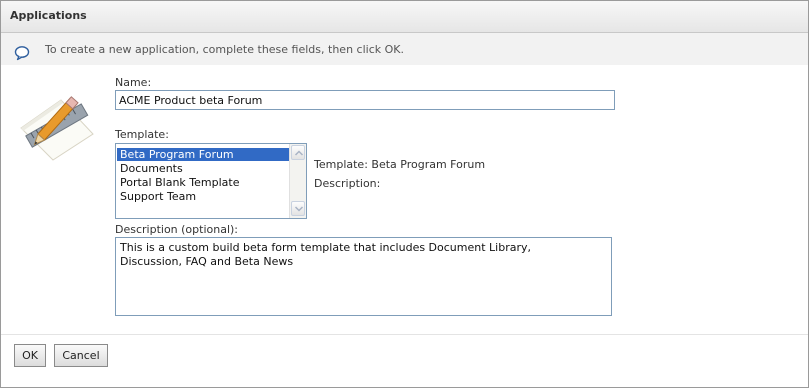 This screenshot has width=809, height=388. I want to click on template-detail-label: Template: Beta Program Forum, so click(400, 164).